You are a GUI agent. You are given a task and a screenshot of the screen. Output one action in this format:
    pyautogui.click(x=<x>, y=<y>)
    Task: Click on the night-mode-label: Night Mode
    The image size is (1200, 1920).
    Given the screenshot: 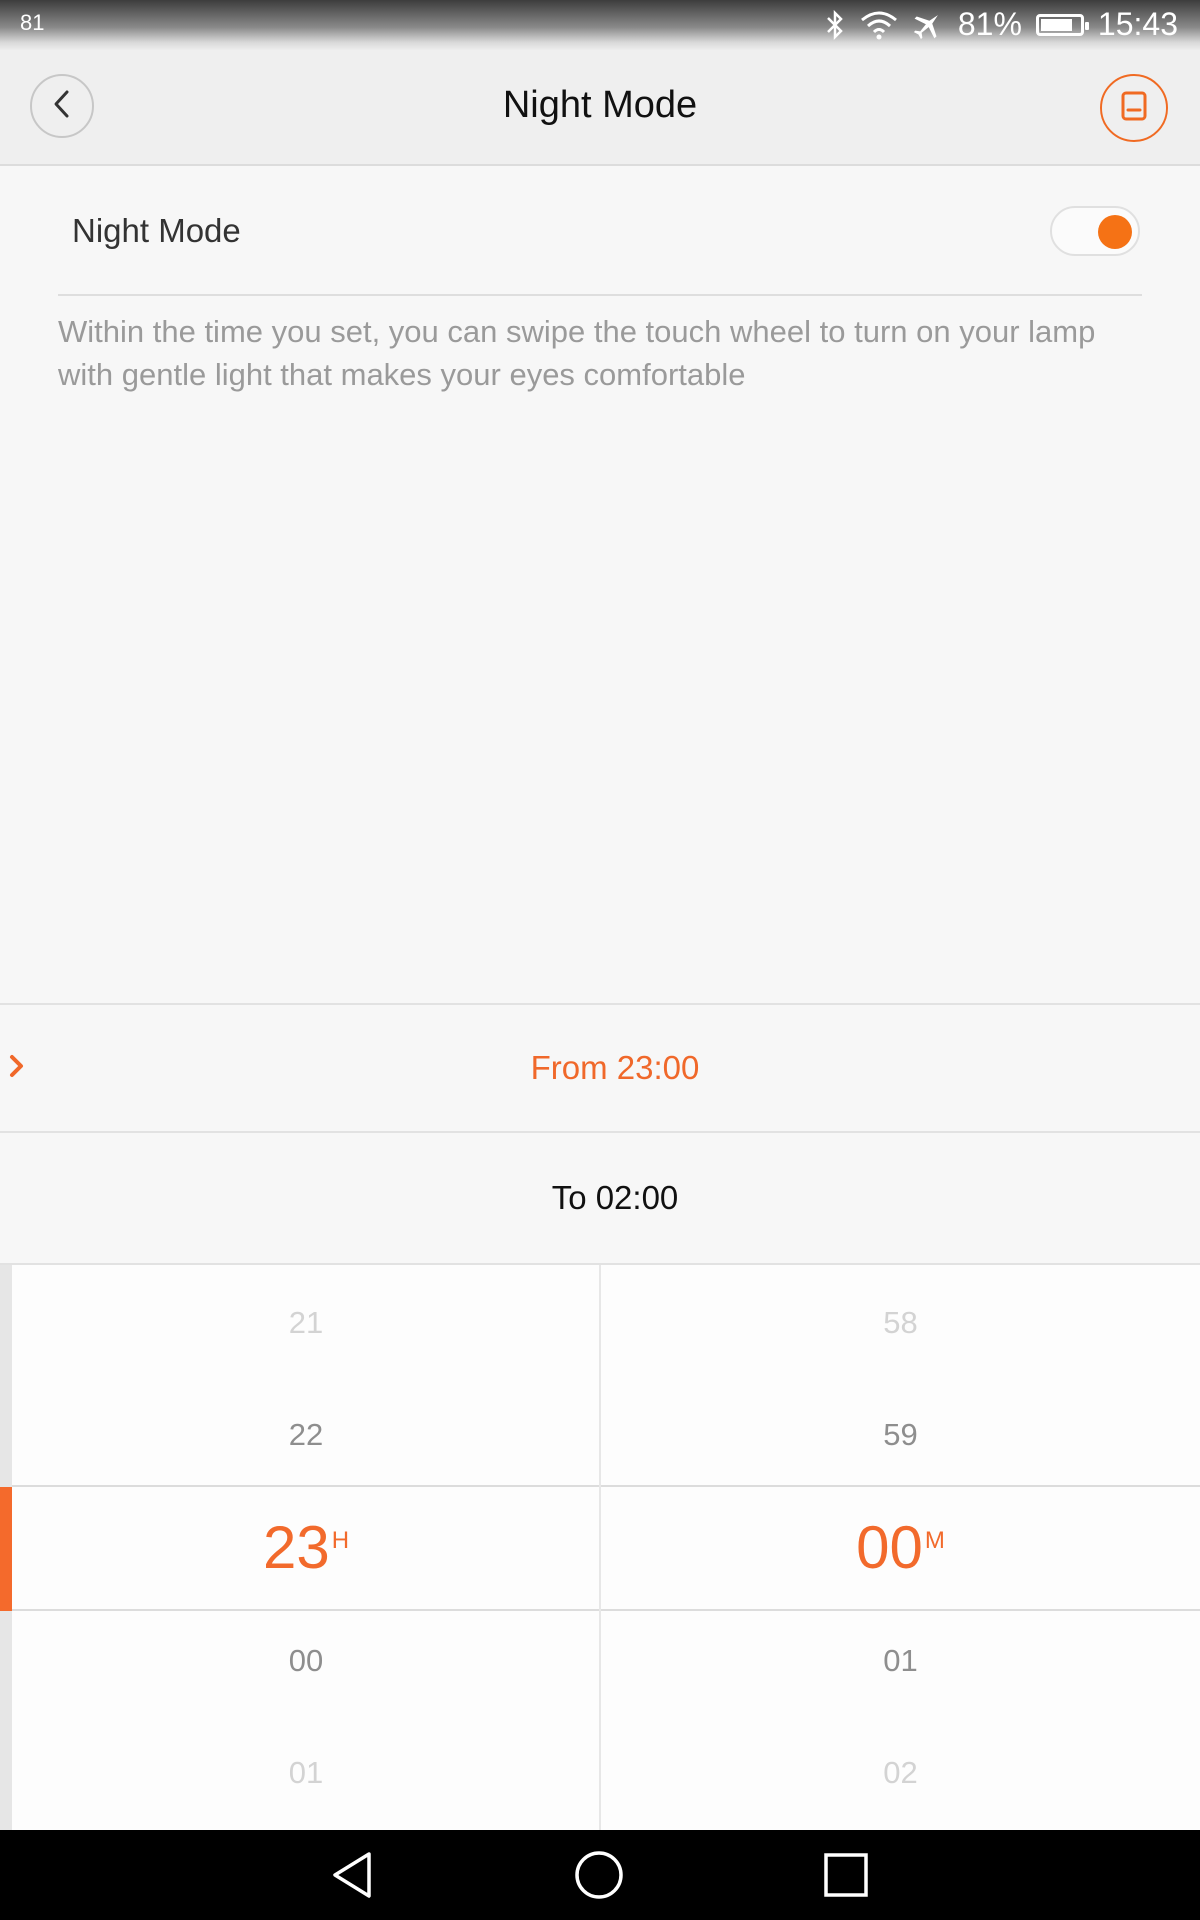 What is the action you would take?
    pyautogui.click(x=156, y=230)
    